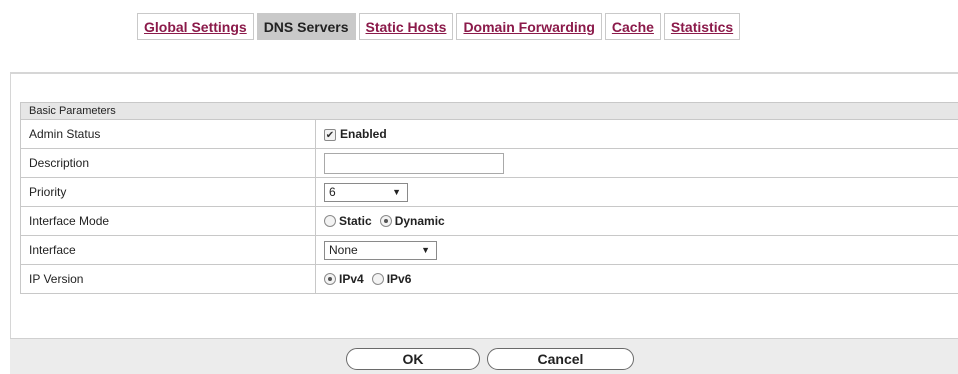 The image size is (958, 374). What do you see at coordinates (168, 250) in the screenshot?
I see `interface-label: Interface` at bounding box center [168, 250].